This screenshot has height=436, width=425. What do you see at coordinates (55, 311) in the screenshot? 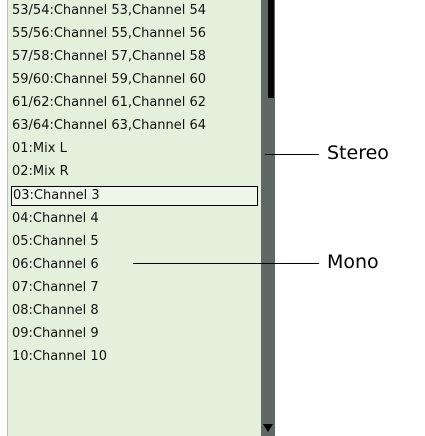
I see `list-item: 08:Channel 8` at bounding box center [55, 311].